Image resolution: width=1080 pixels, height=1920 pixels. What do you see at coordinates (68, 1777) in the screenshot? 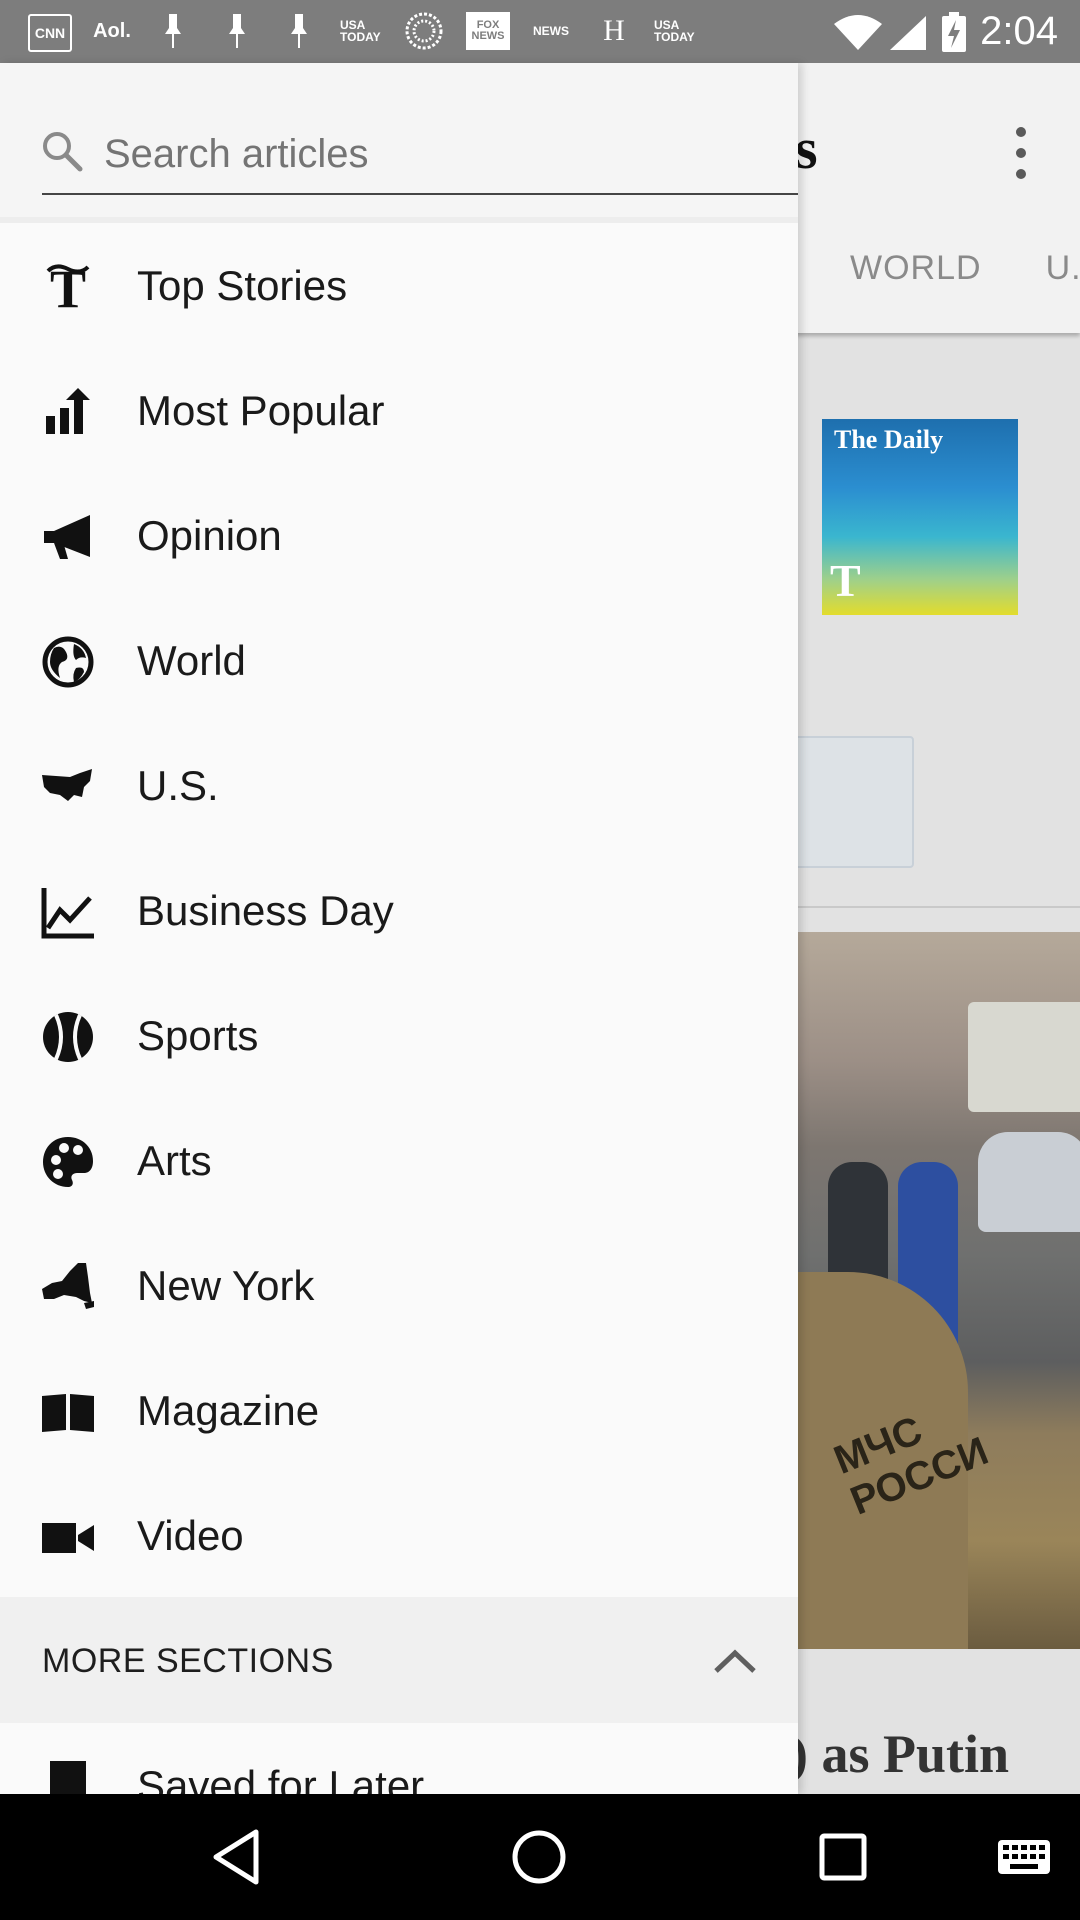
I see `bookmark-icon` at bounding box center [68, 1777].